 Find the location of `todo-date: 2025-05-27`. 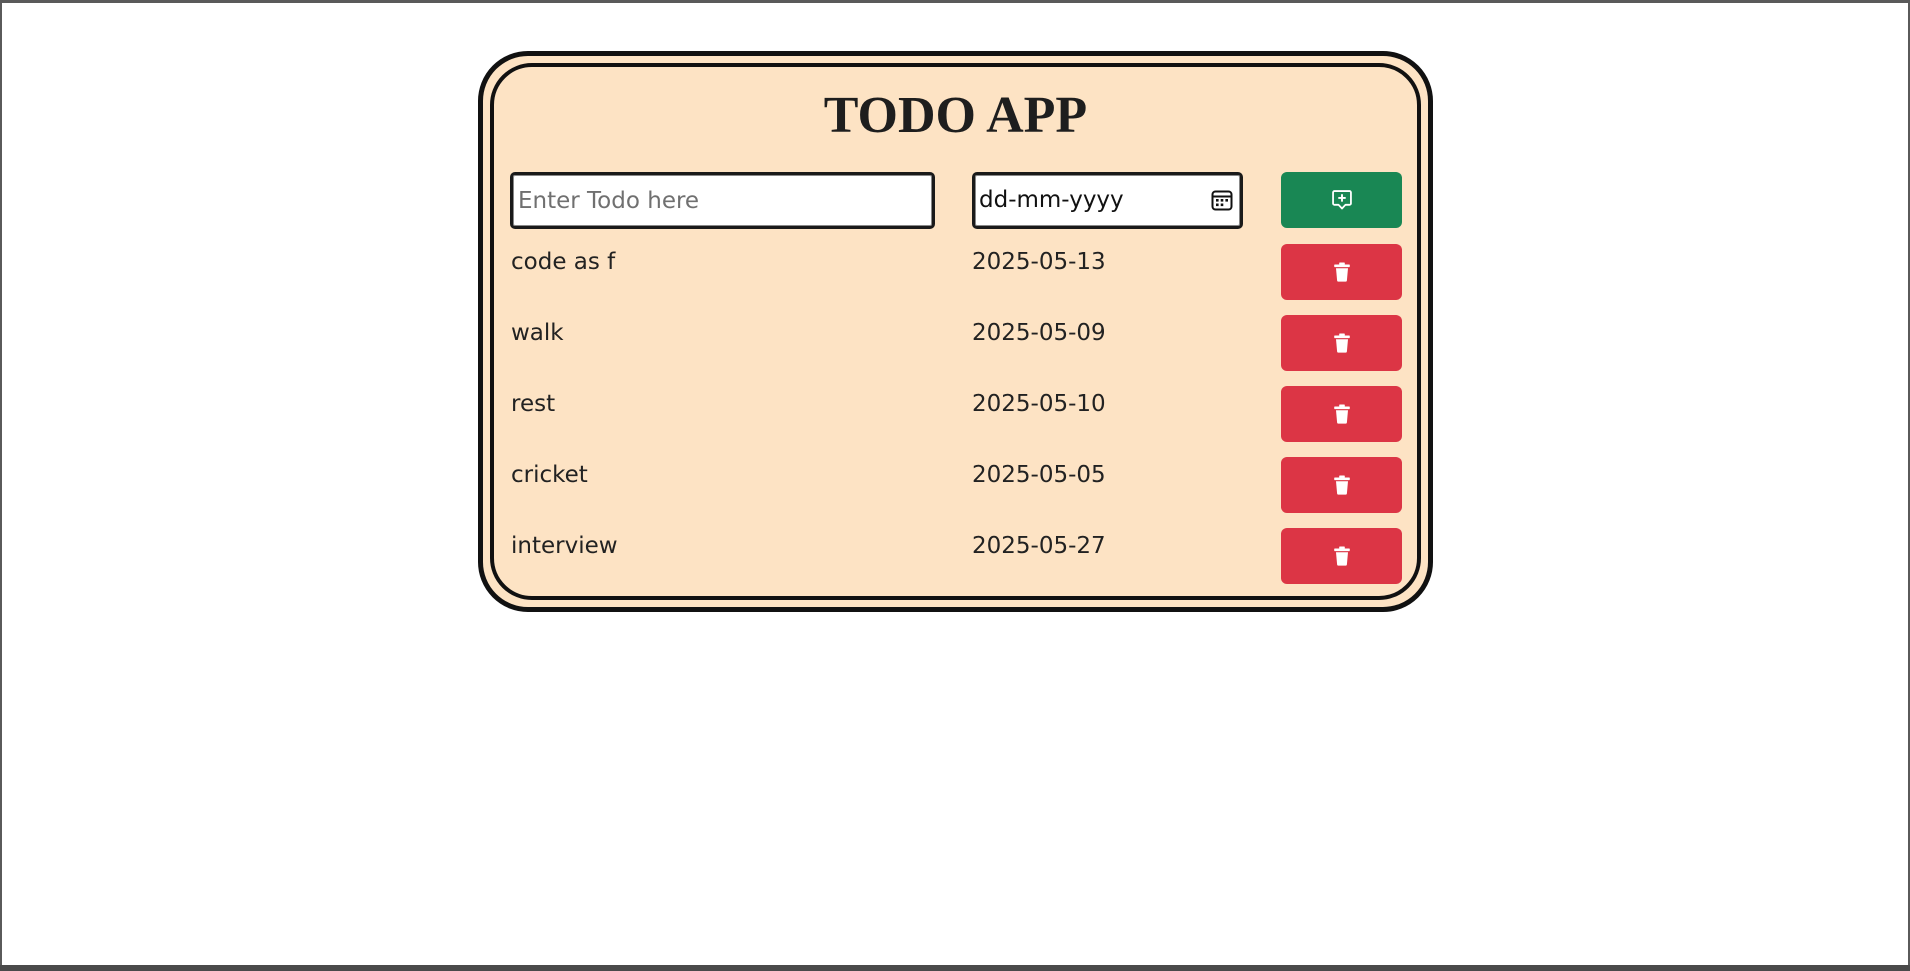

todo-date: 2025-05-27 is located at coordinates (1039, 546).